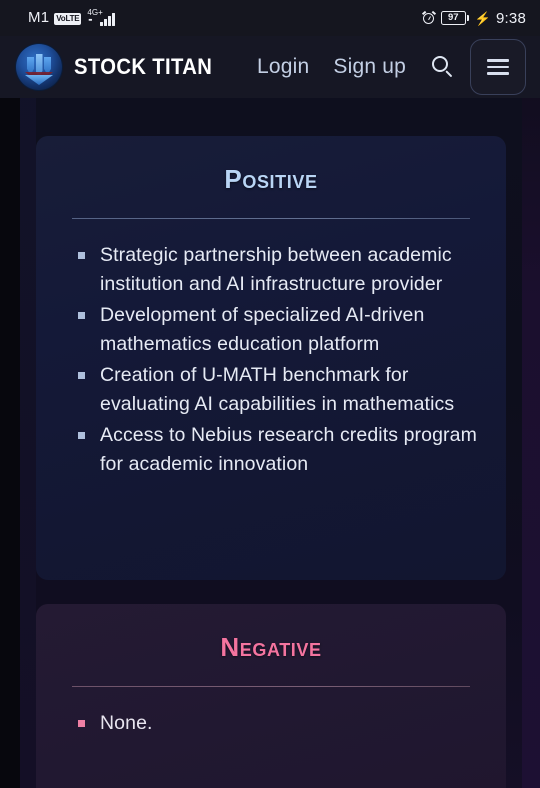 The image size is (540, 788). I want to click on status-bar-left: M1 VoLTE 4G+ ▪▪, so click(71, 17).